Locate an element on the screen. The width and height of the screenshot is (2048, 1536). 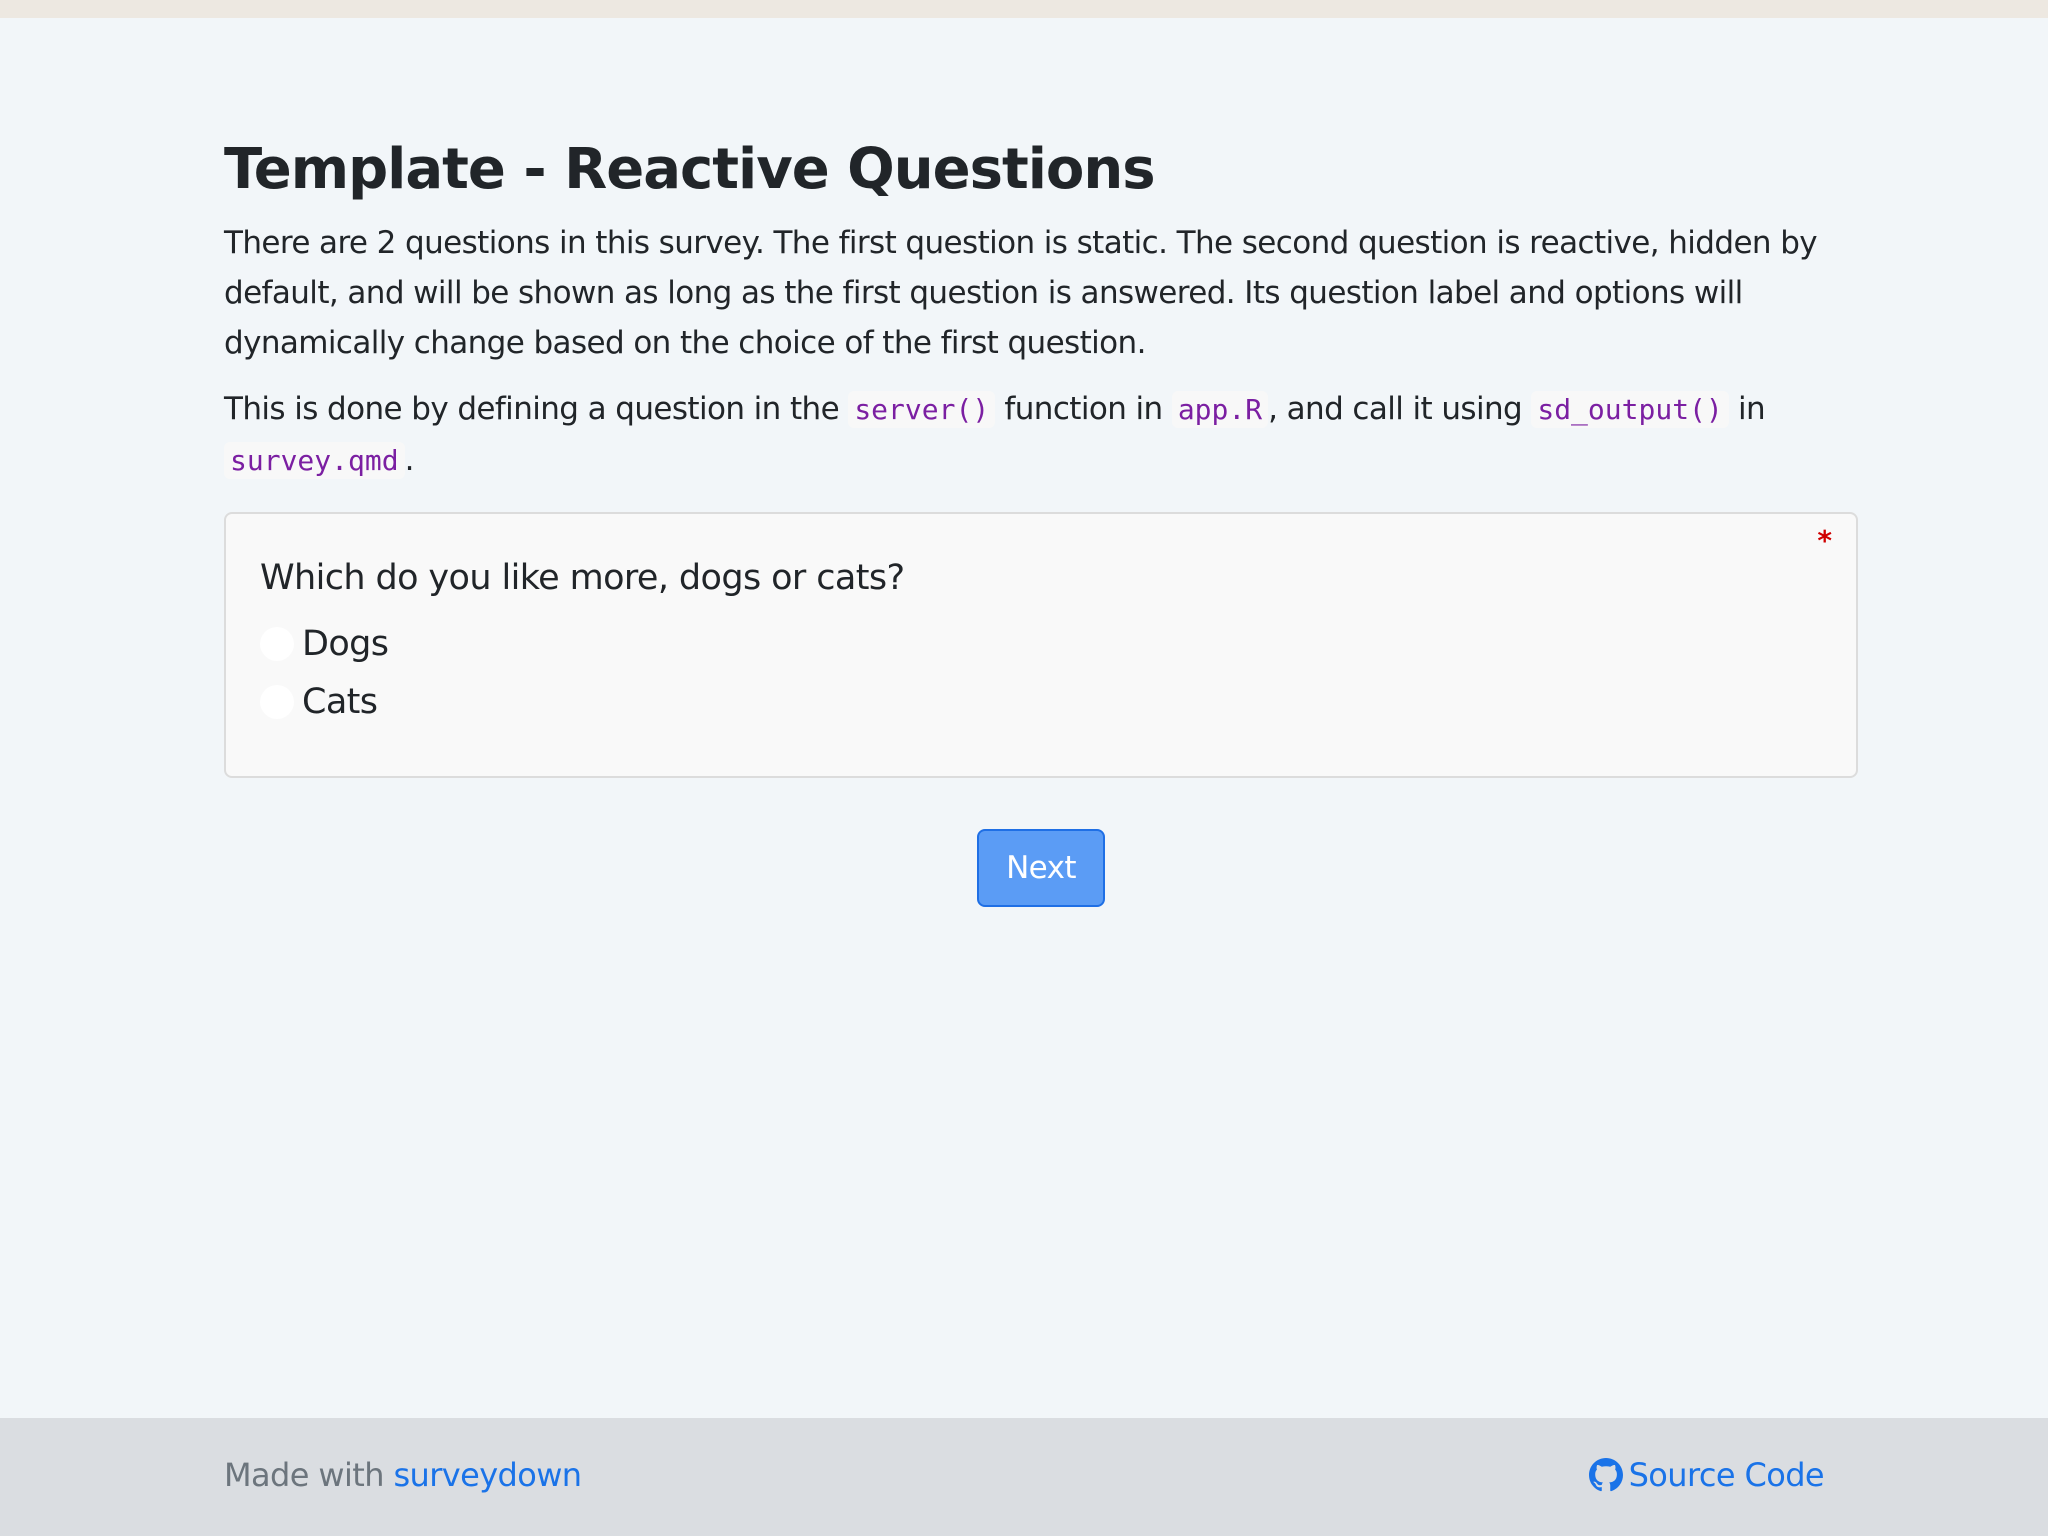
top-strip is located at coordinates (1024, 9).